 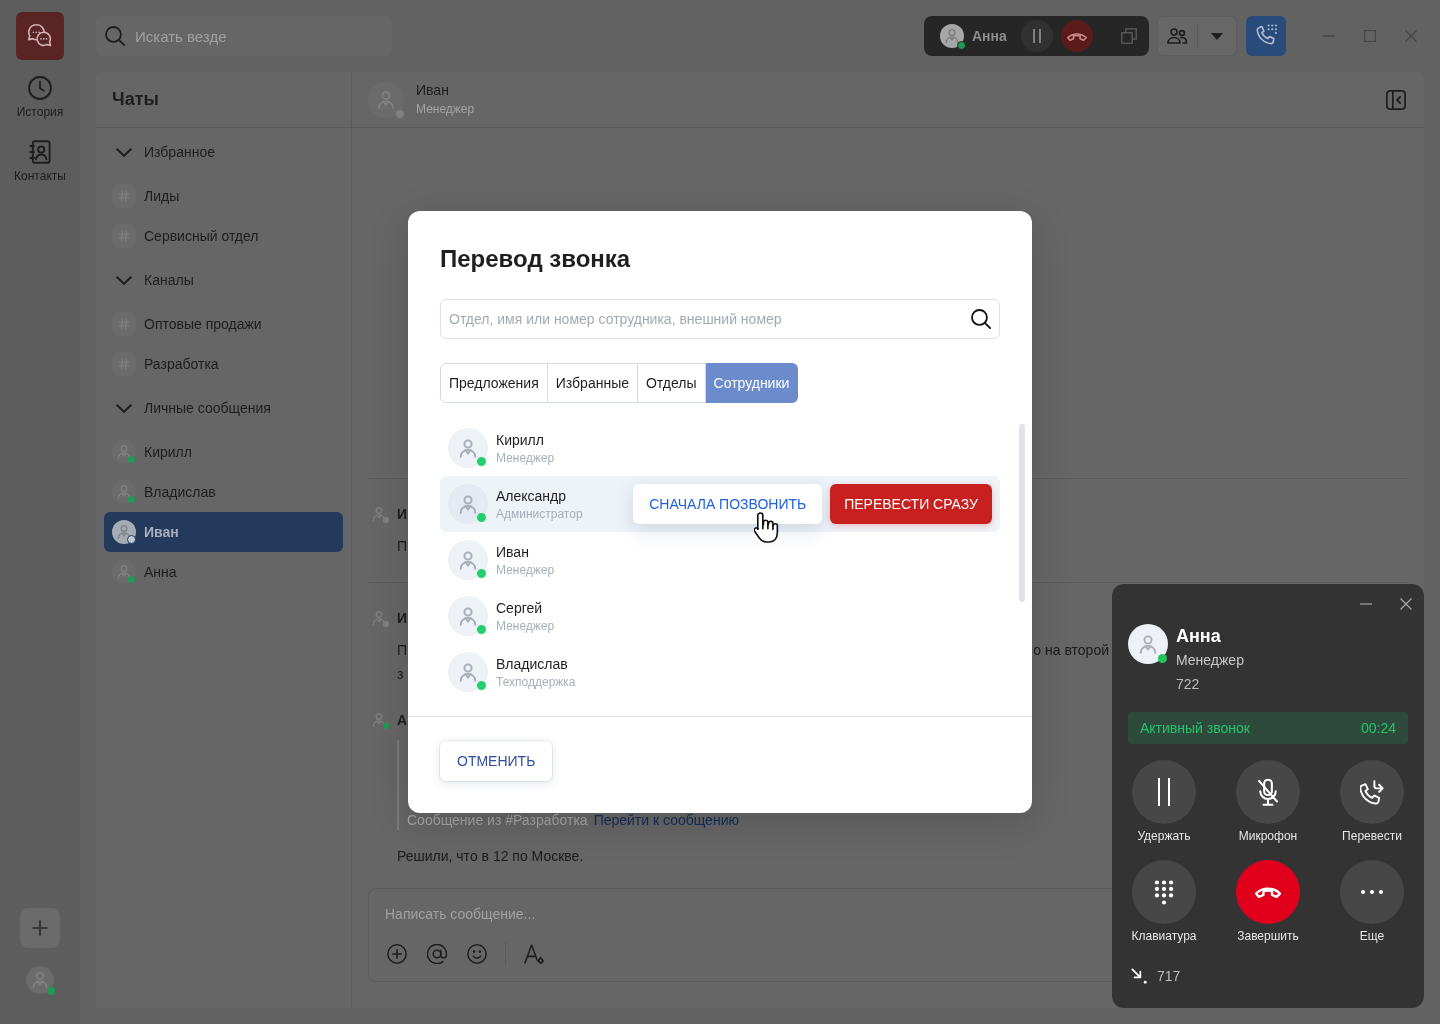 I want to click on message-text: П, so click(x=402, y=650).